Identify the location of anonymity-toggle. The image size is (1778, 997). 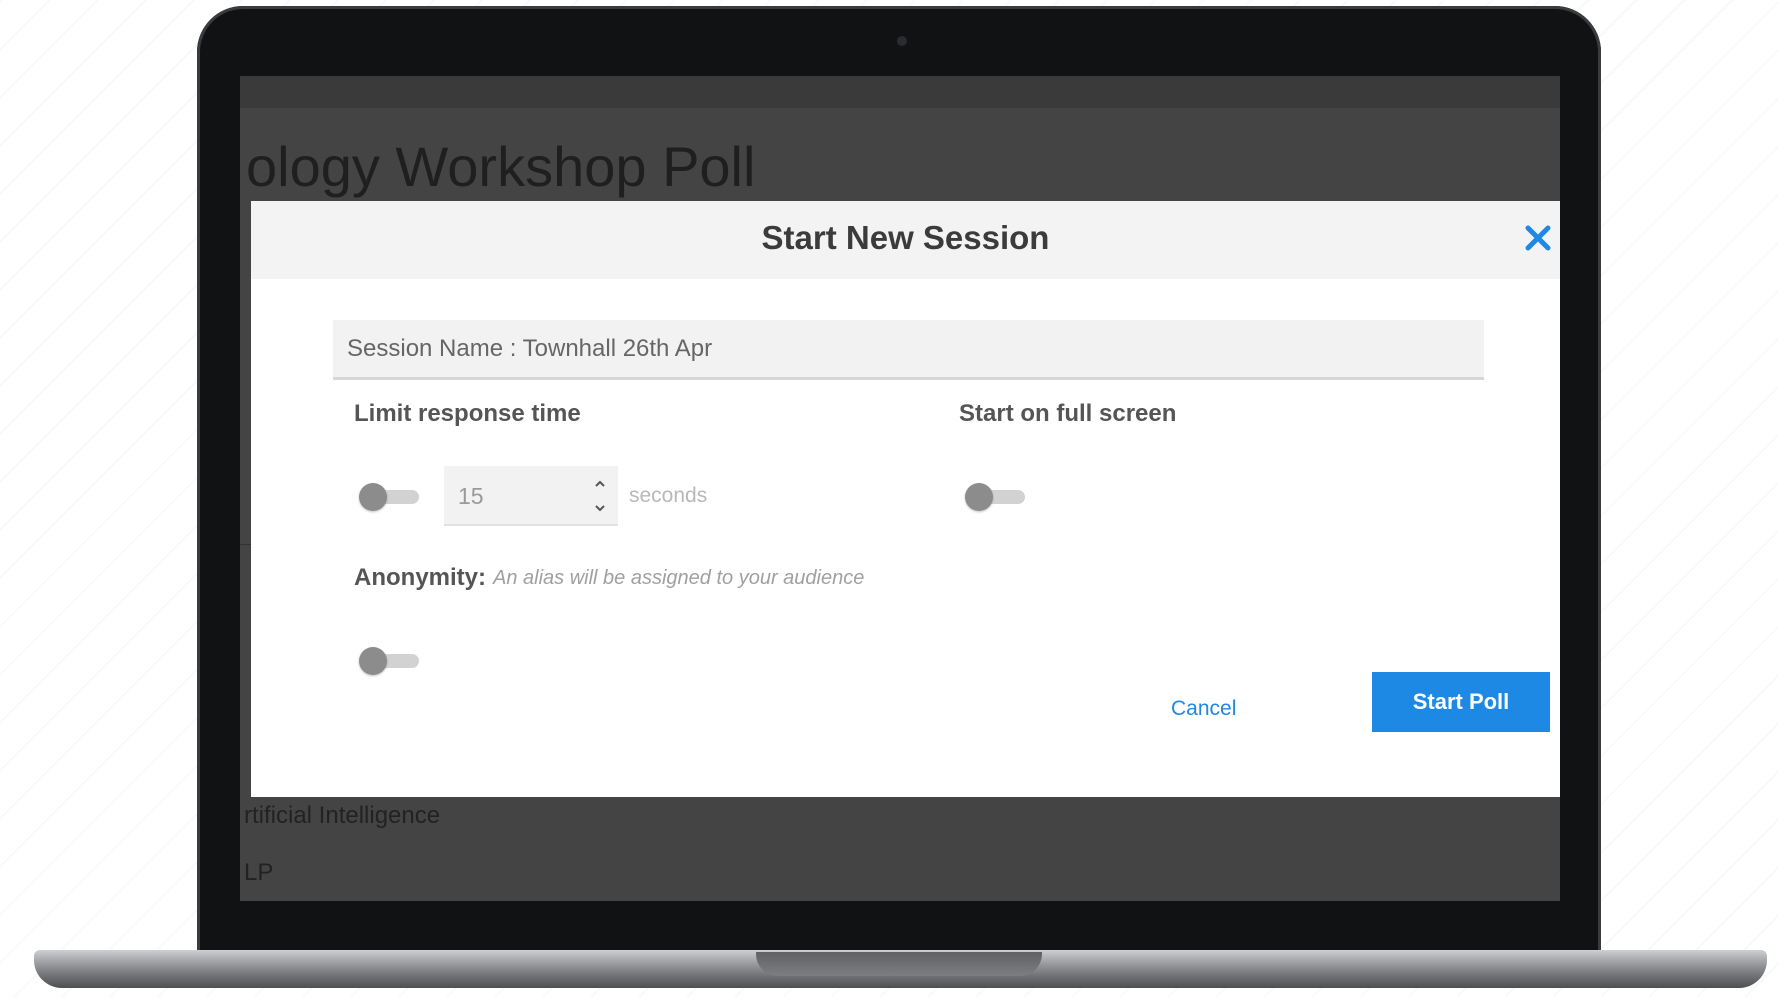
(389, 661).